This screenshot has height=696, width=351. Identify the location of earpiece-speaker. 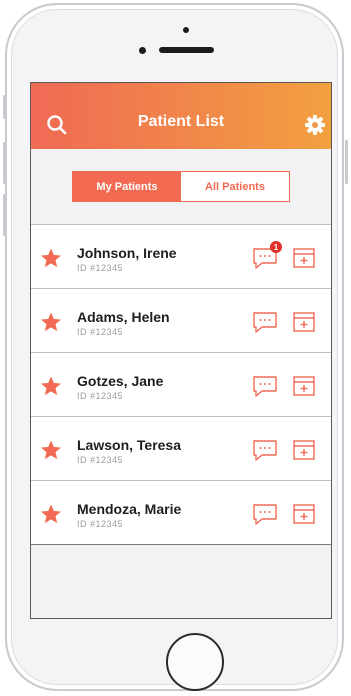
(186, 50).